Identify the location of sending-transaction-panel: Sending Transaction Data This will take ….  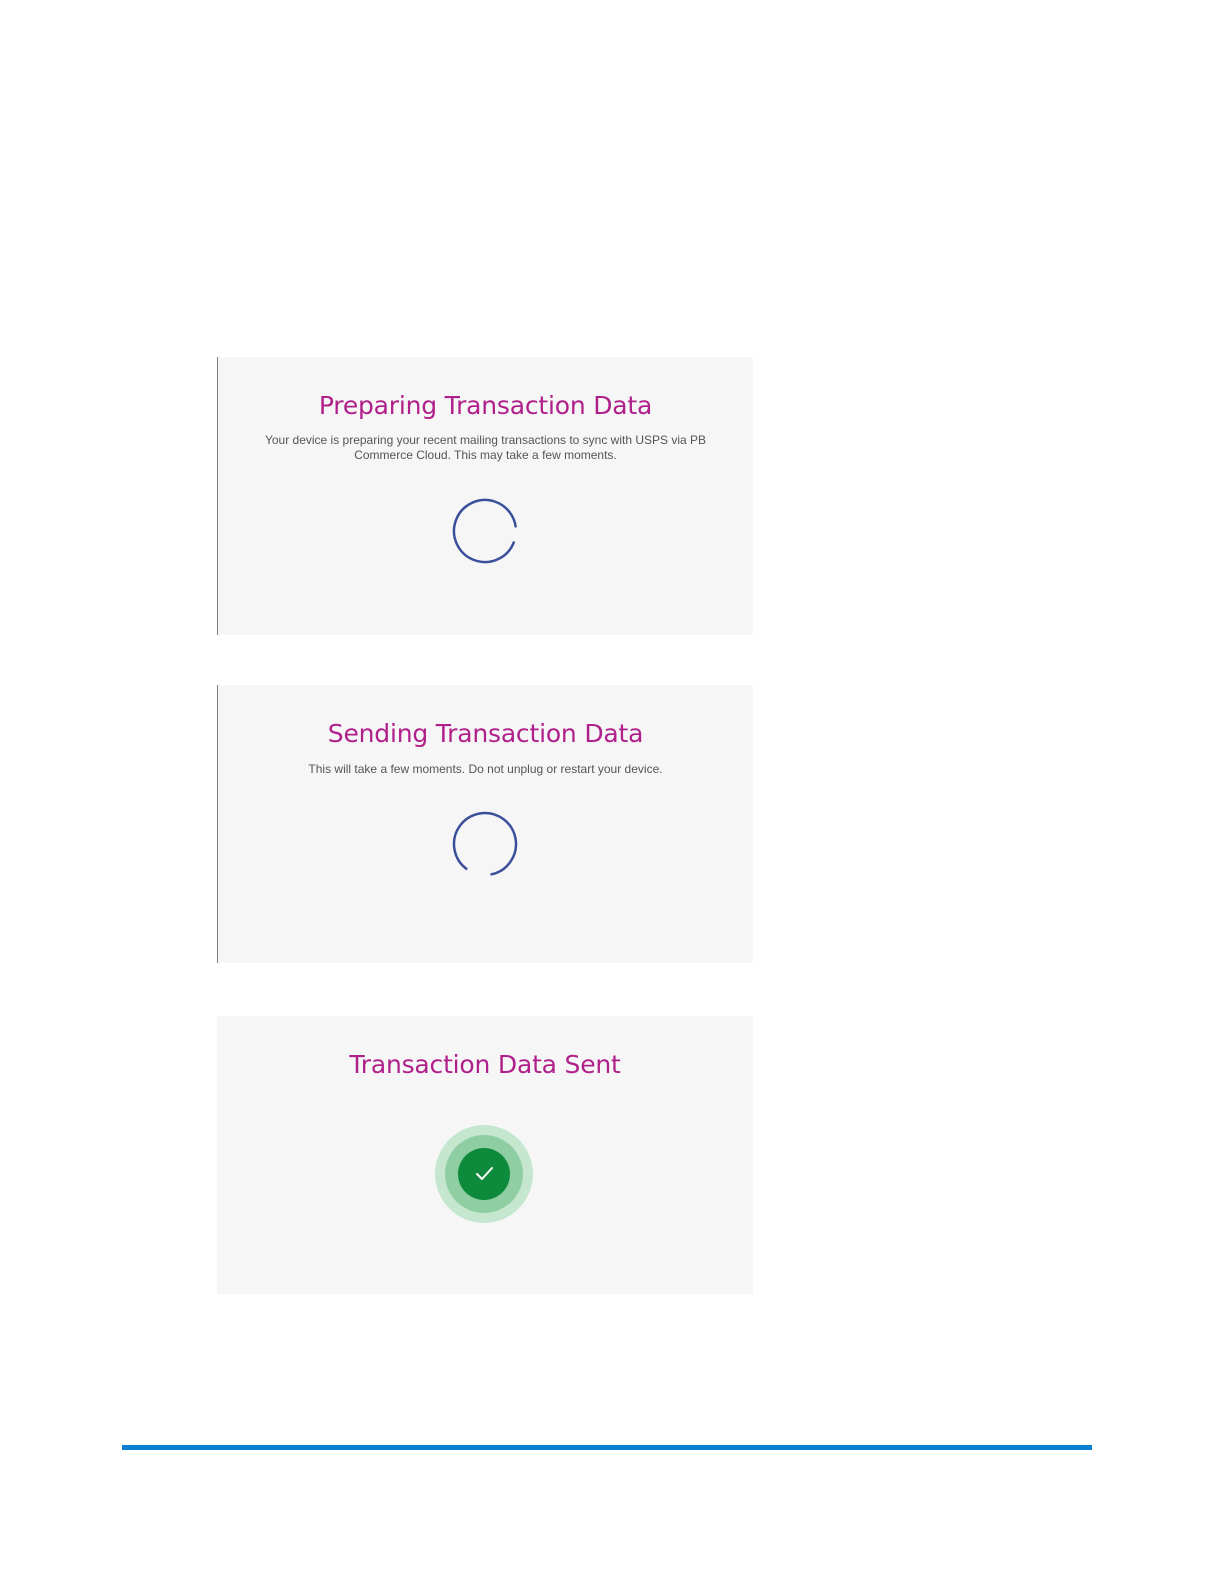
(485, 824).